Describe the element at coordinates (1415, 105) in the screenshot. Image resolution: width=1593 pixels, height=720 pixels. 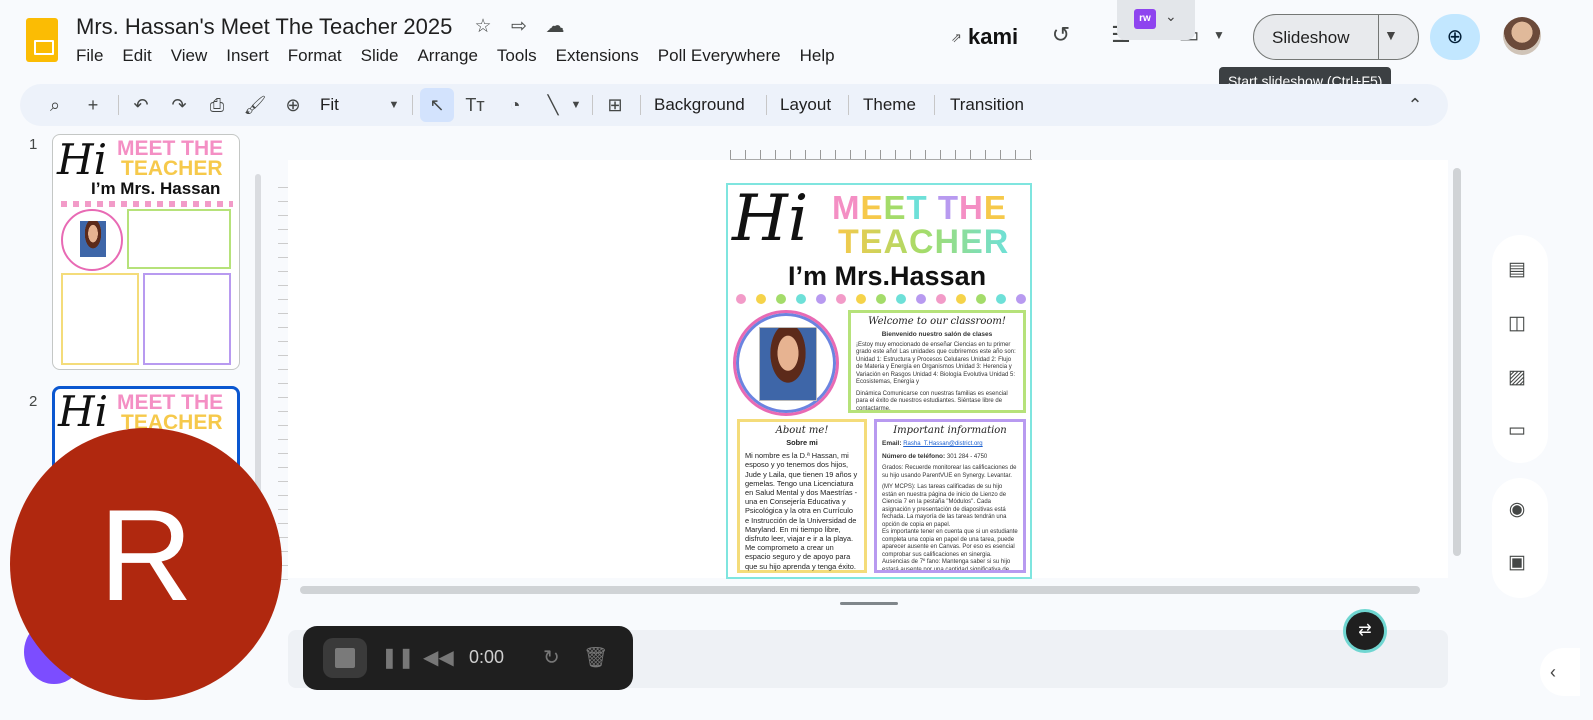
I see `collapse-toolbar-icon: ⌃` at that location.